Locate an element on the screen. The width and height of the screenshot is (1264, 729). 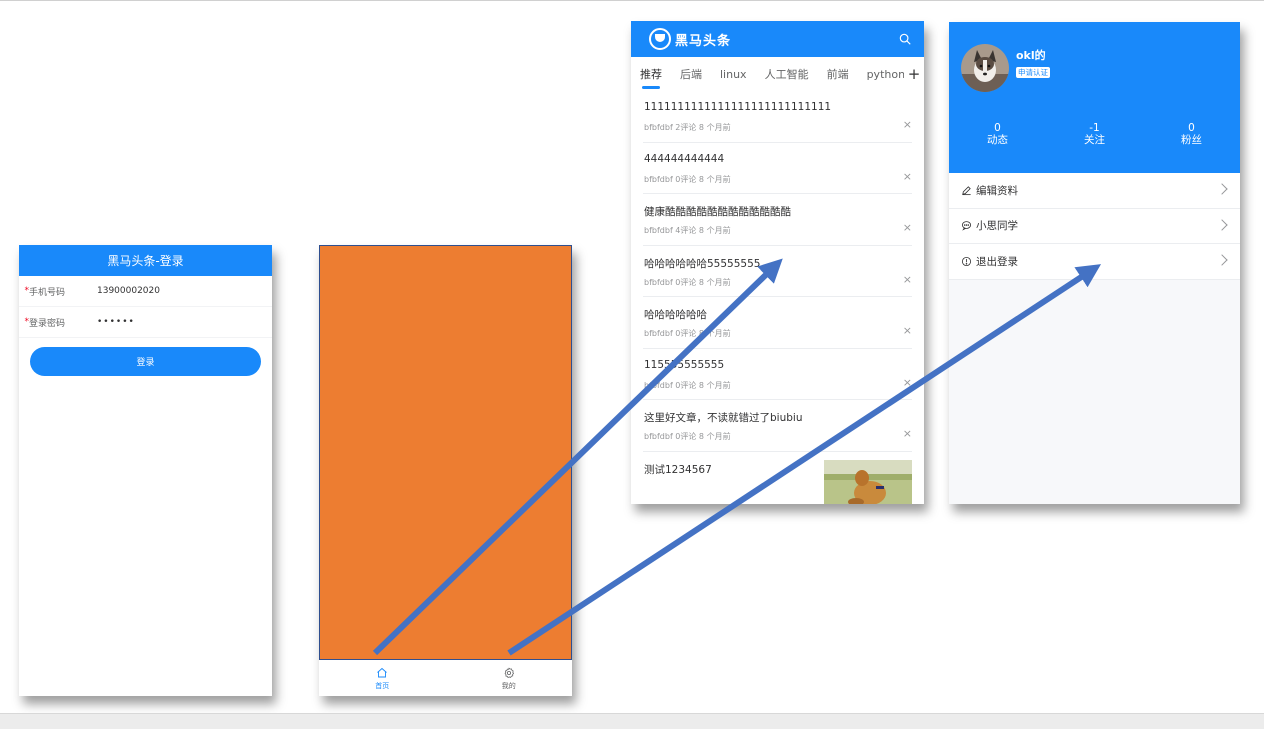
article-title: 哈哈哈哈哈哈 is located at coordinates (675, 315).